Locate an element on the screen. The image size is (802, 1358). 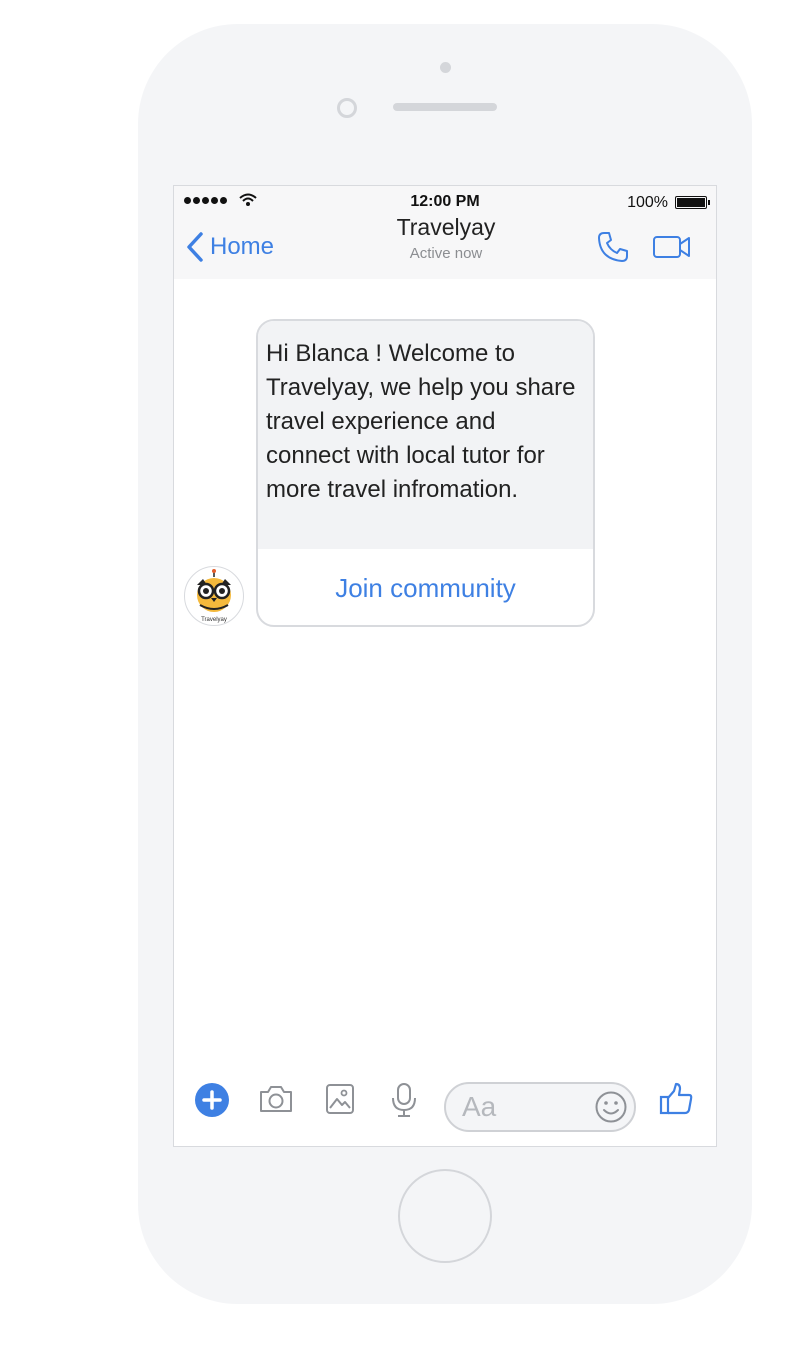
proximity-sensor is located at coordinates (445, 67).